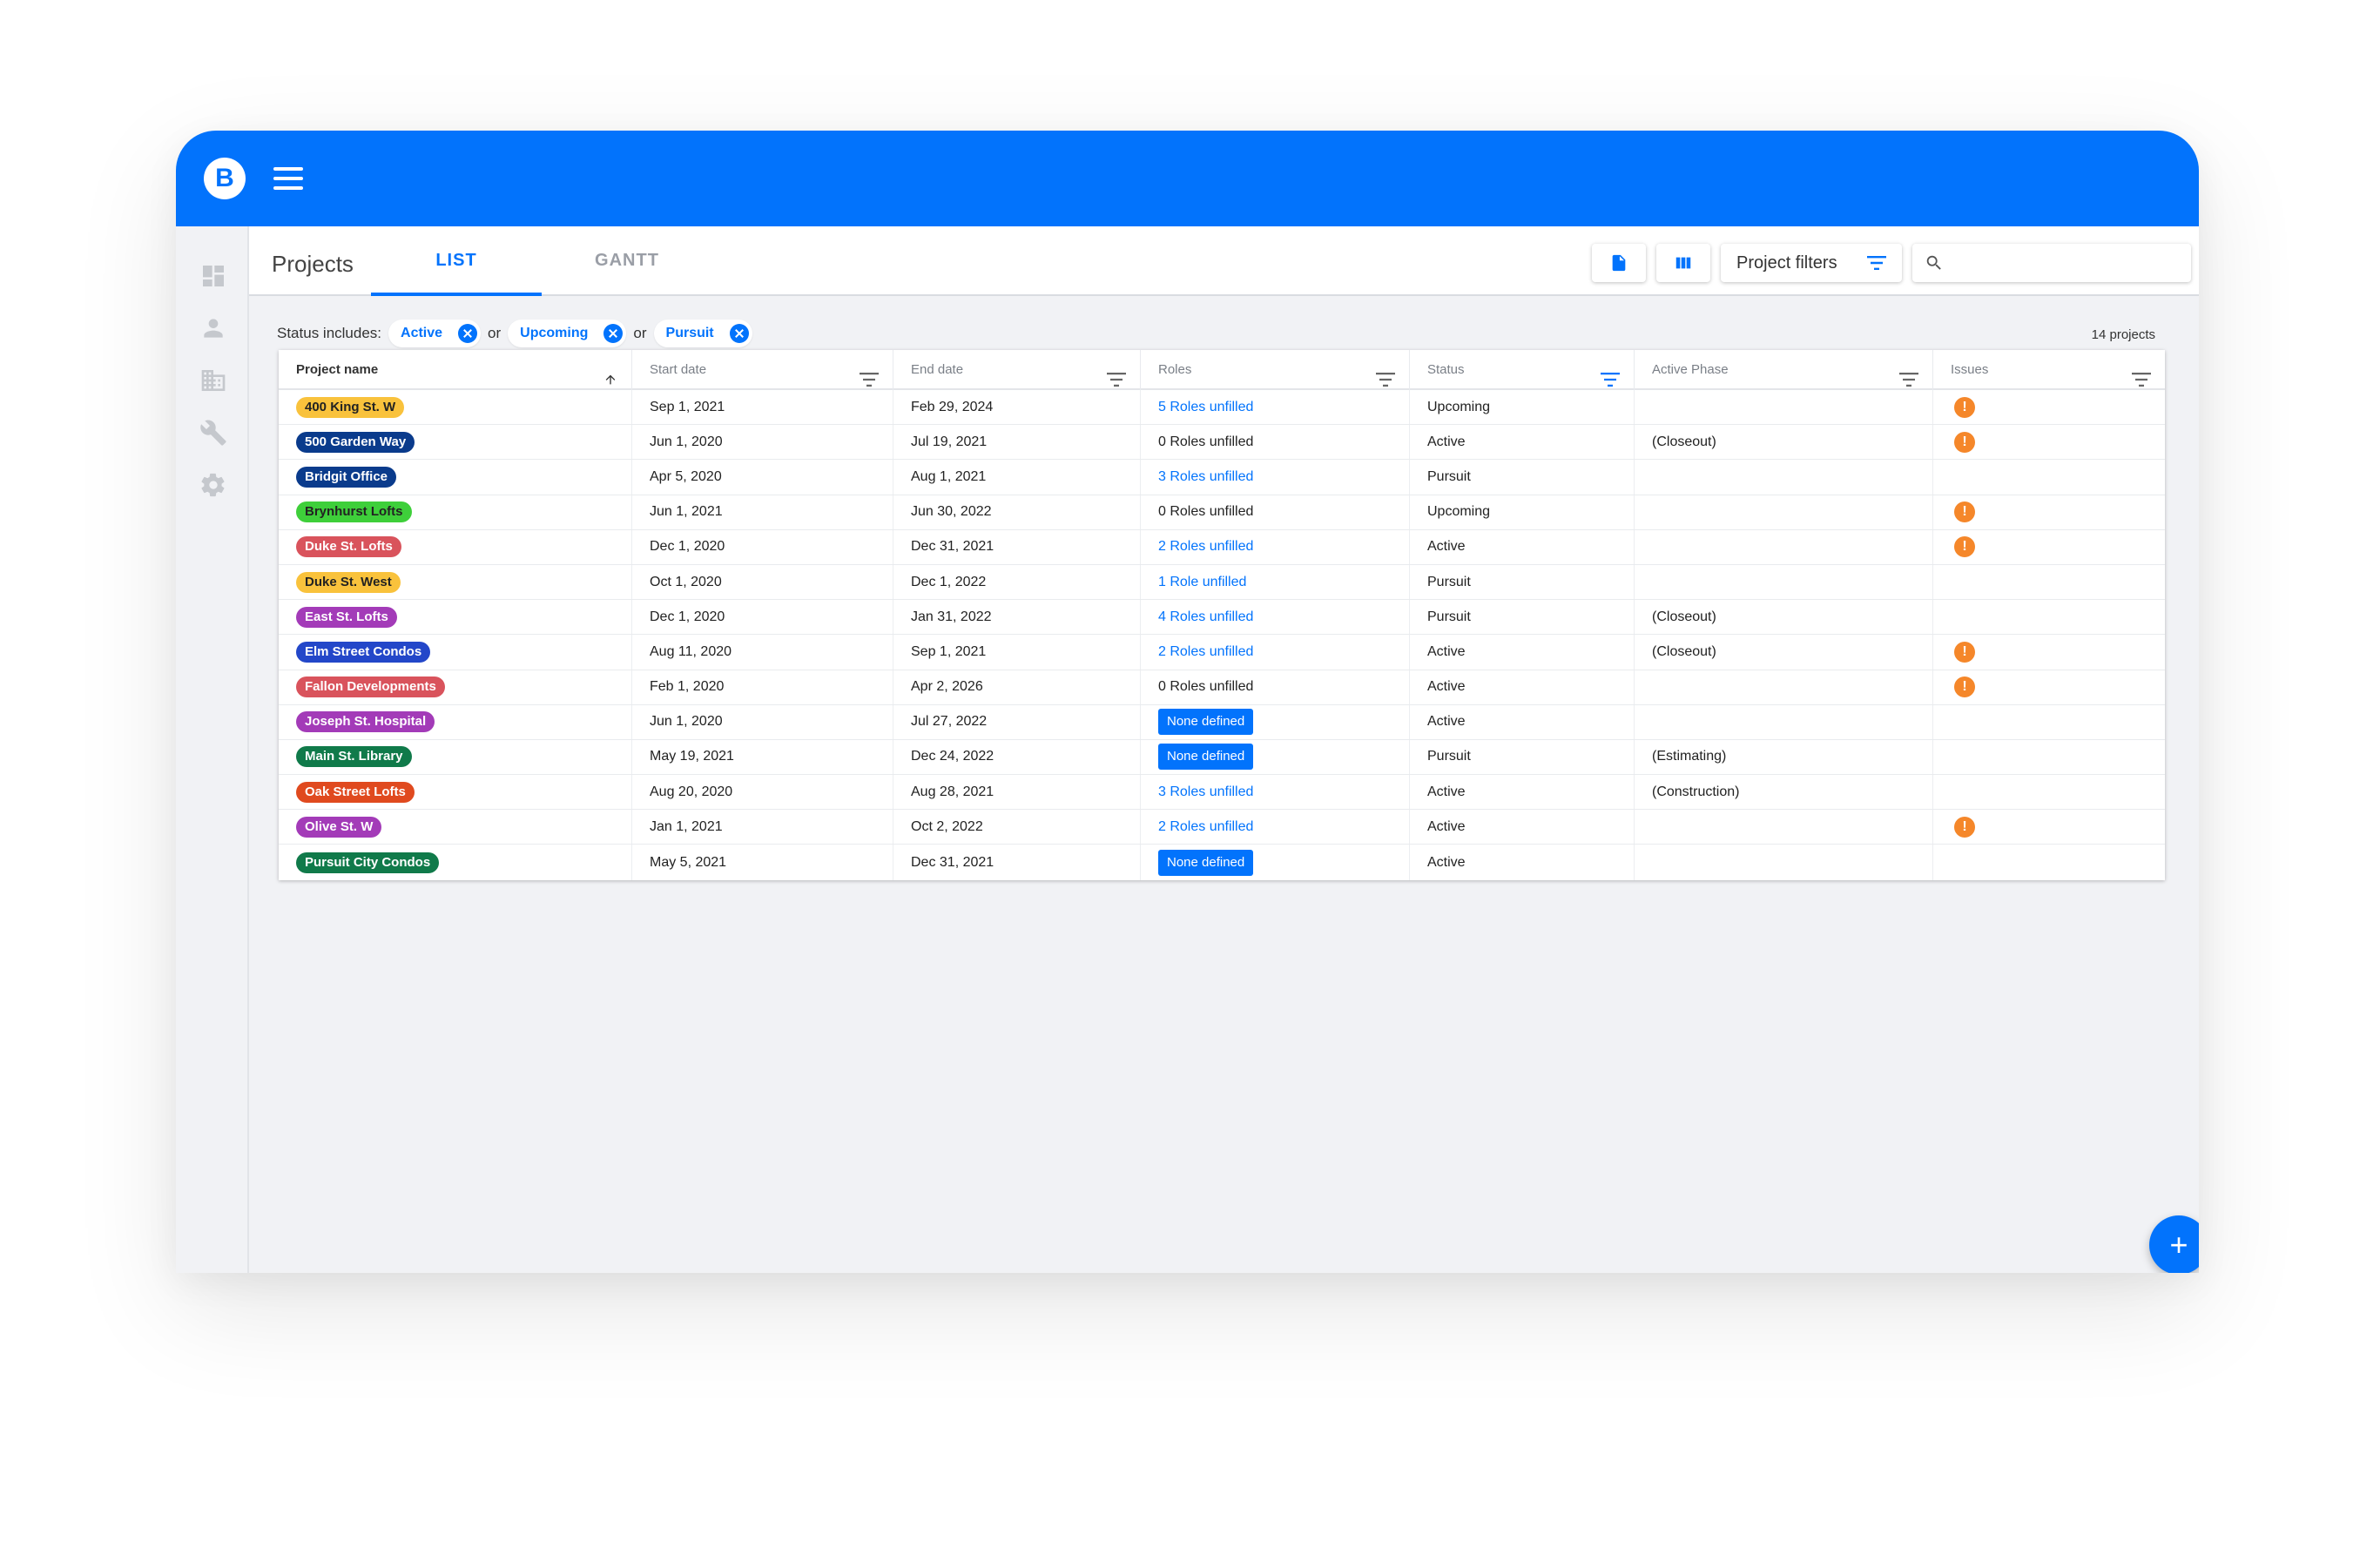 The image size is (2380, 1555). Describe the element at coordinates (610, 383) in the screenshot. I see `sort-ascending-icon` at that location.